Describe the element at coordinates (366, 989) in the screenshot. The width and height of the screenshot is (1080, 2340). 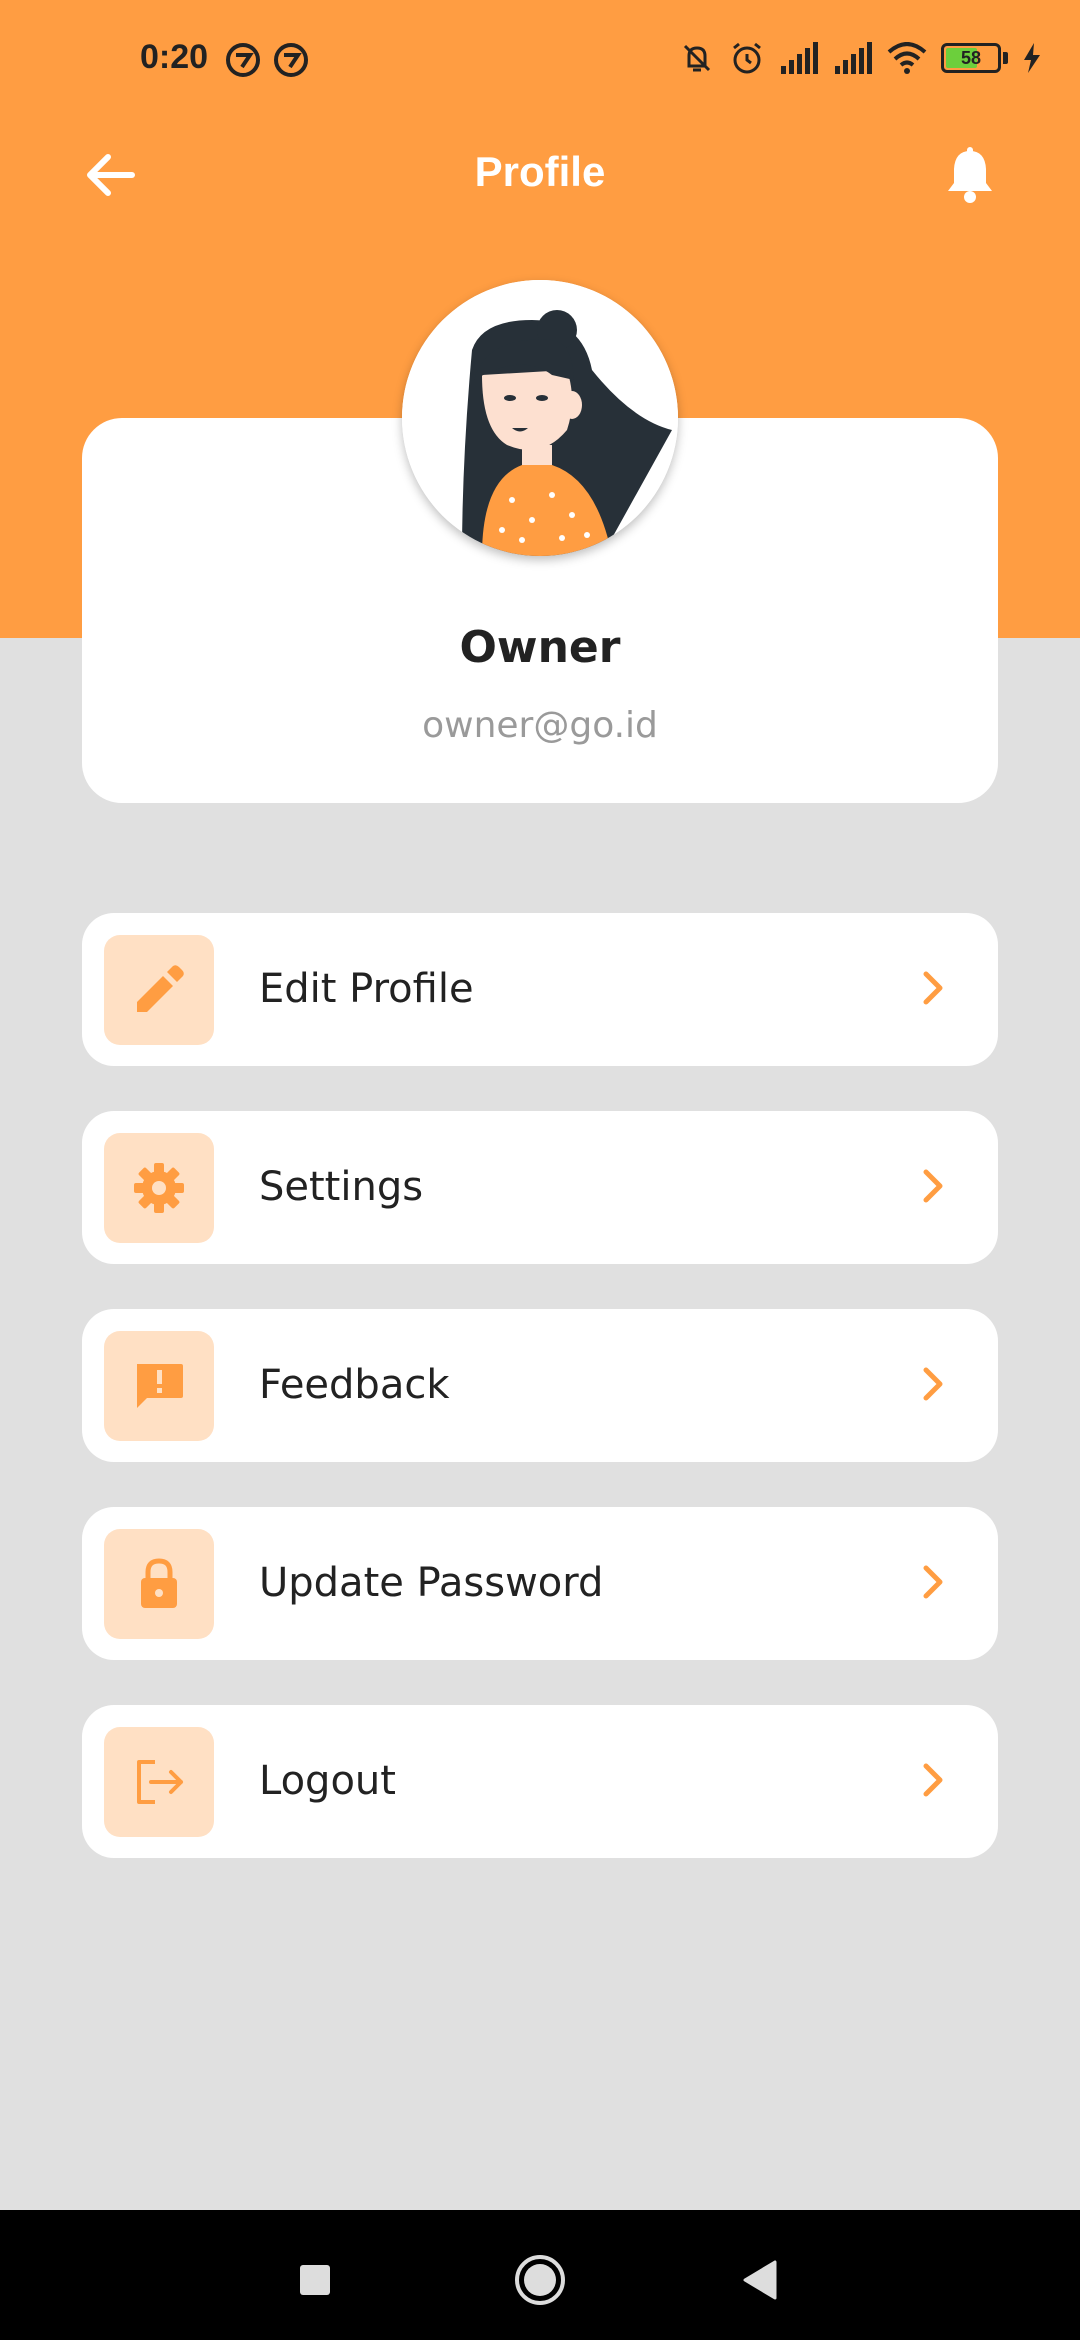
I see `menu-item-label: Edit Profile` at that location.